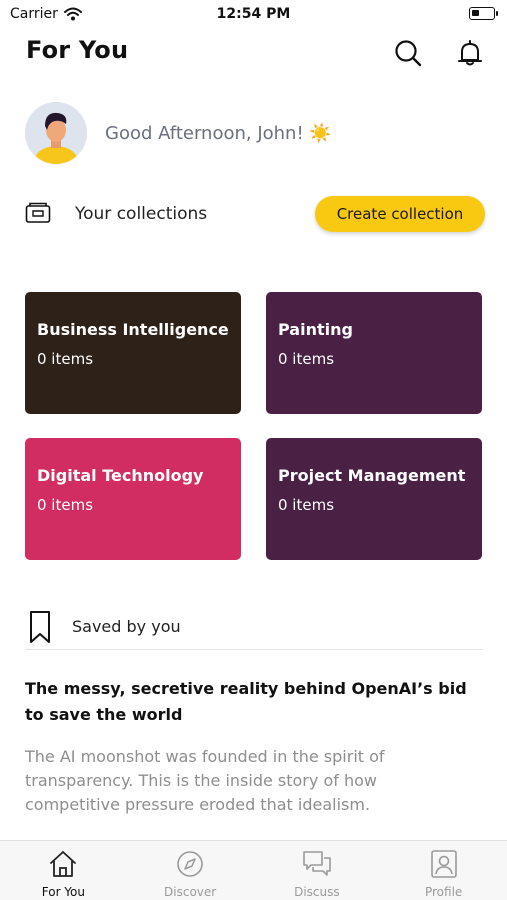 The image size is (507, 900). Describe the element at coordinates (443, 892) in the screenshot. I see `tab-label: Profile` at that location.